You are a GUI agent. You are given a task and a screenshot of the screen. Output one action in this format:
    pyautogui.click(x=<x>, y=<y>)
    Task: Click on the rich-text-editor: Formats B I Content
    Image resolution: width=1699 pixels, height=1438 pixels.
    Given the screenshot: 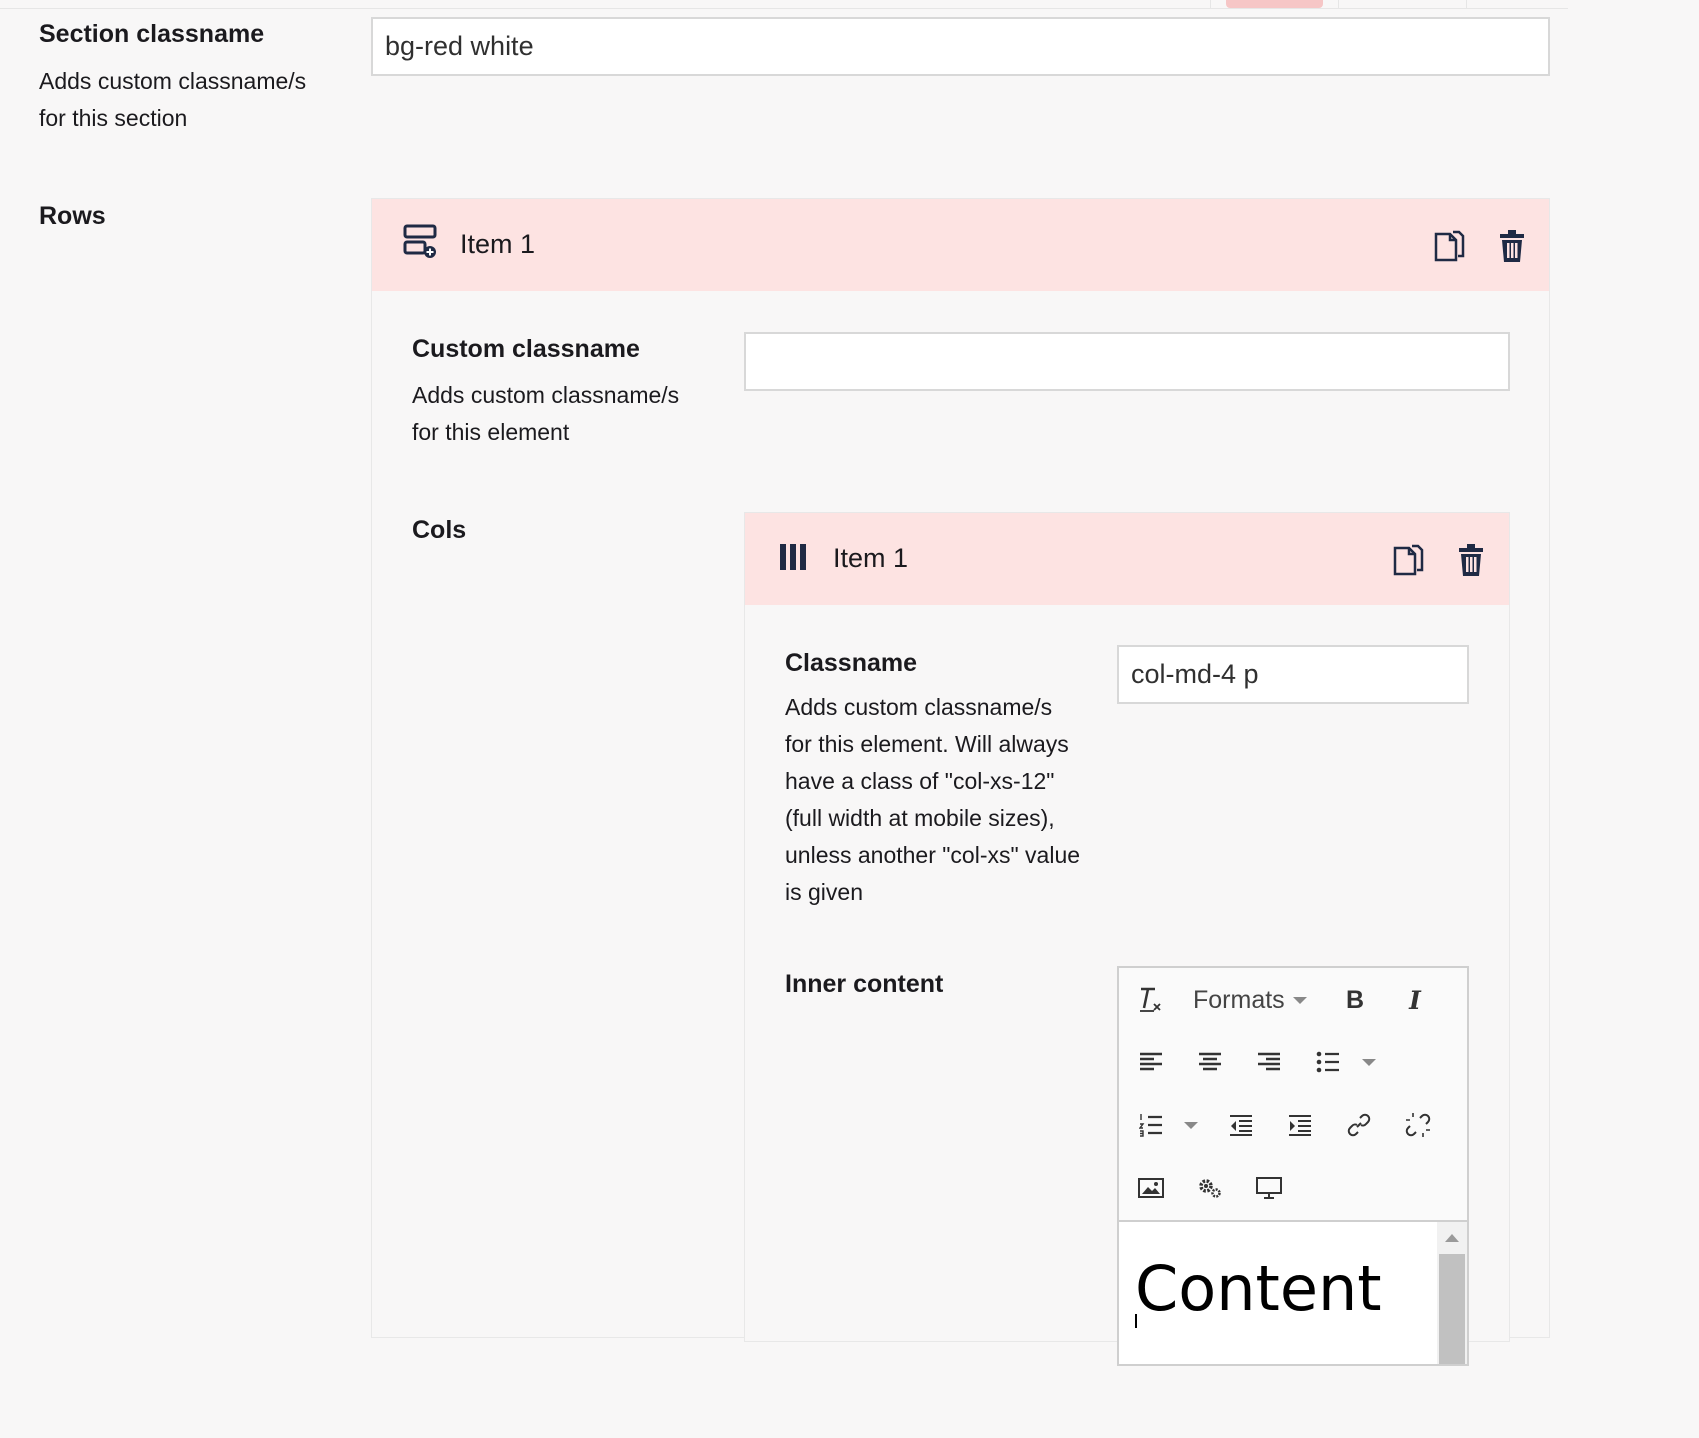 What is the action you would take?
    pyautogui.click(x=1293, y=1166)
    